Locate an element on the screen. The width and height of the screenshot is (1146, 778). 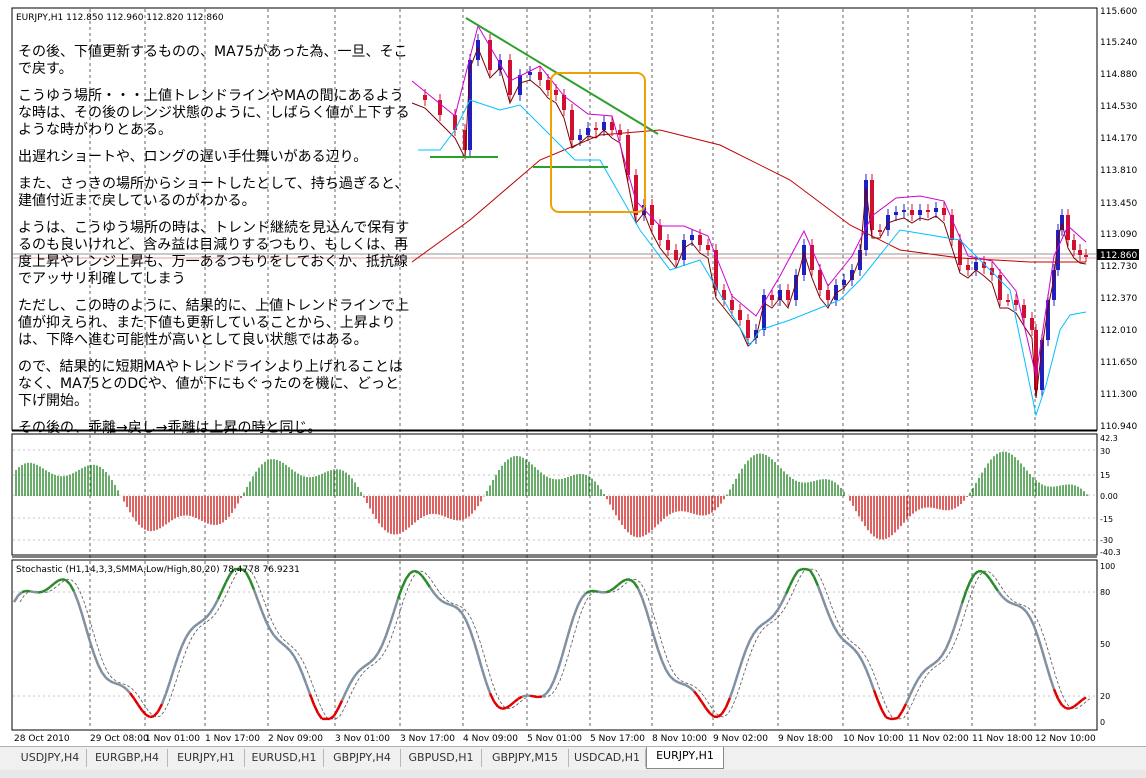
price-tick-label: 111.300 is located at coordinates (1118, 395).